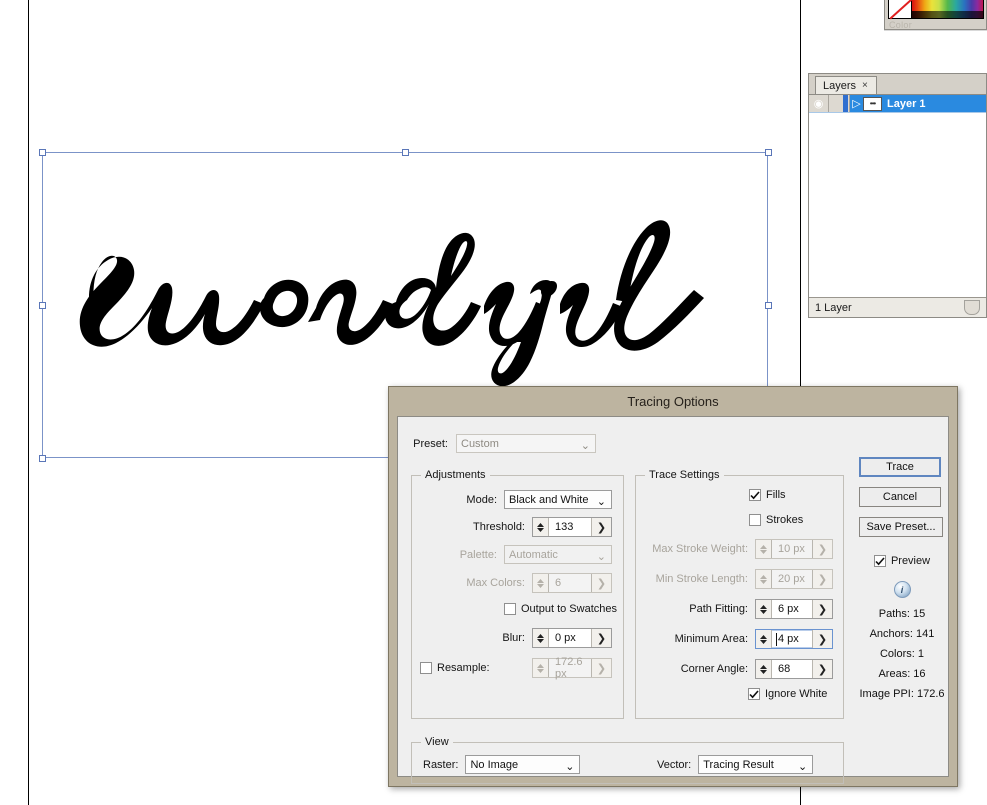 The width and height of the screenshot is (987, 805). Describe the element at coordinates (523, 764) in the screenshot. I see `raster-dropdown: No Image ⌄` at that location.